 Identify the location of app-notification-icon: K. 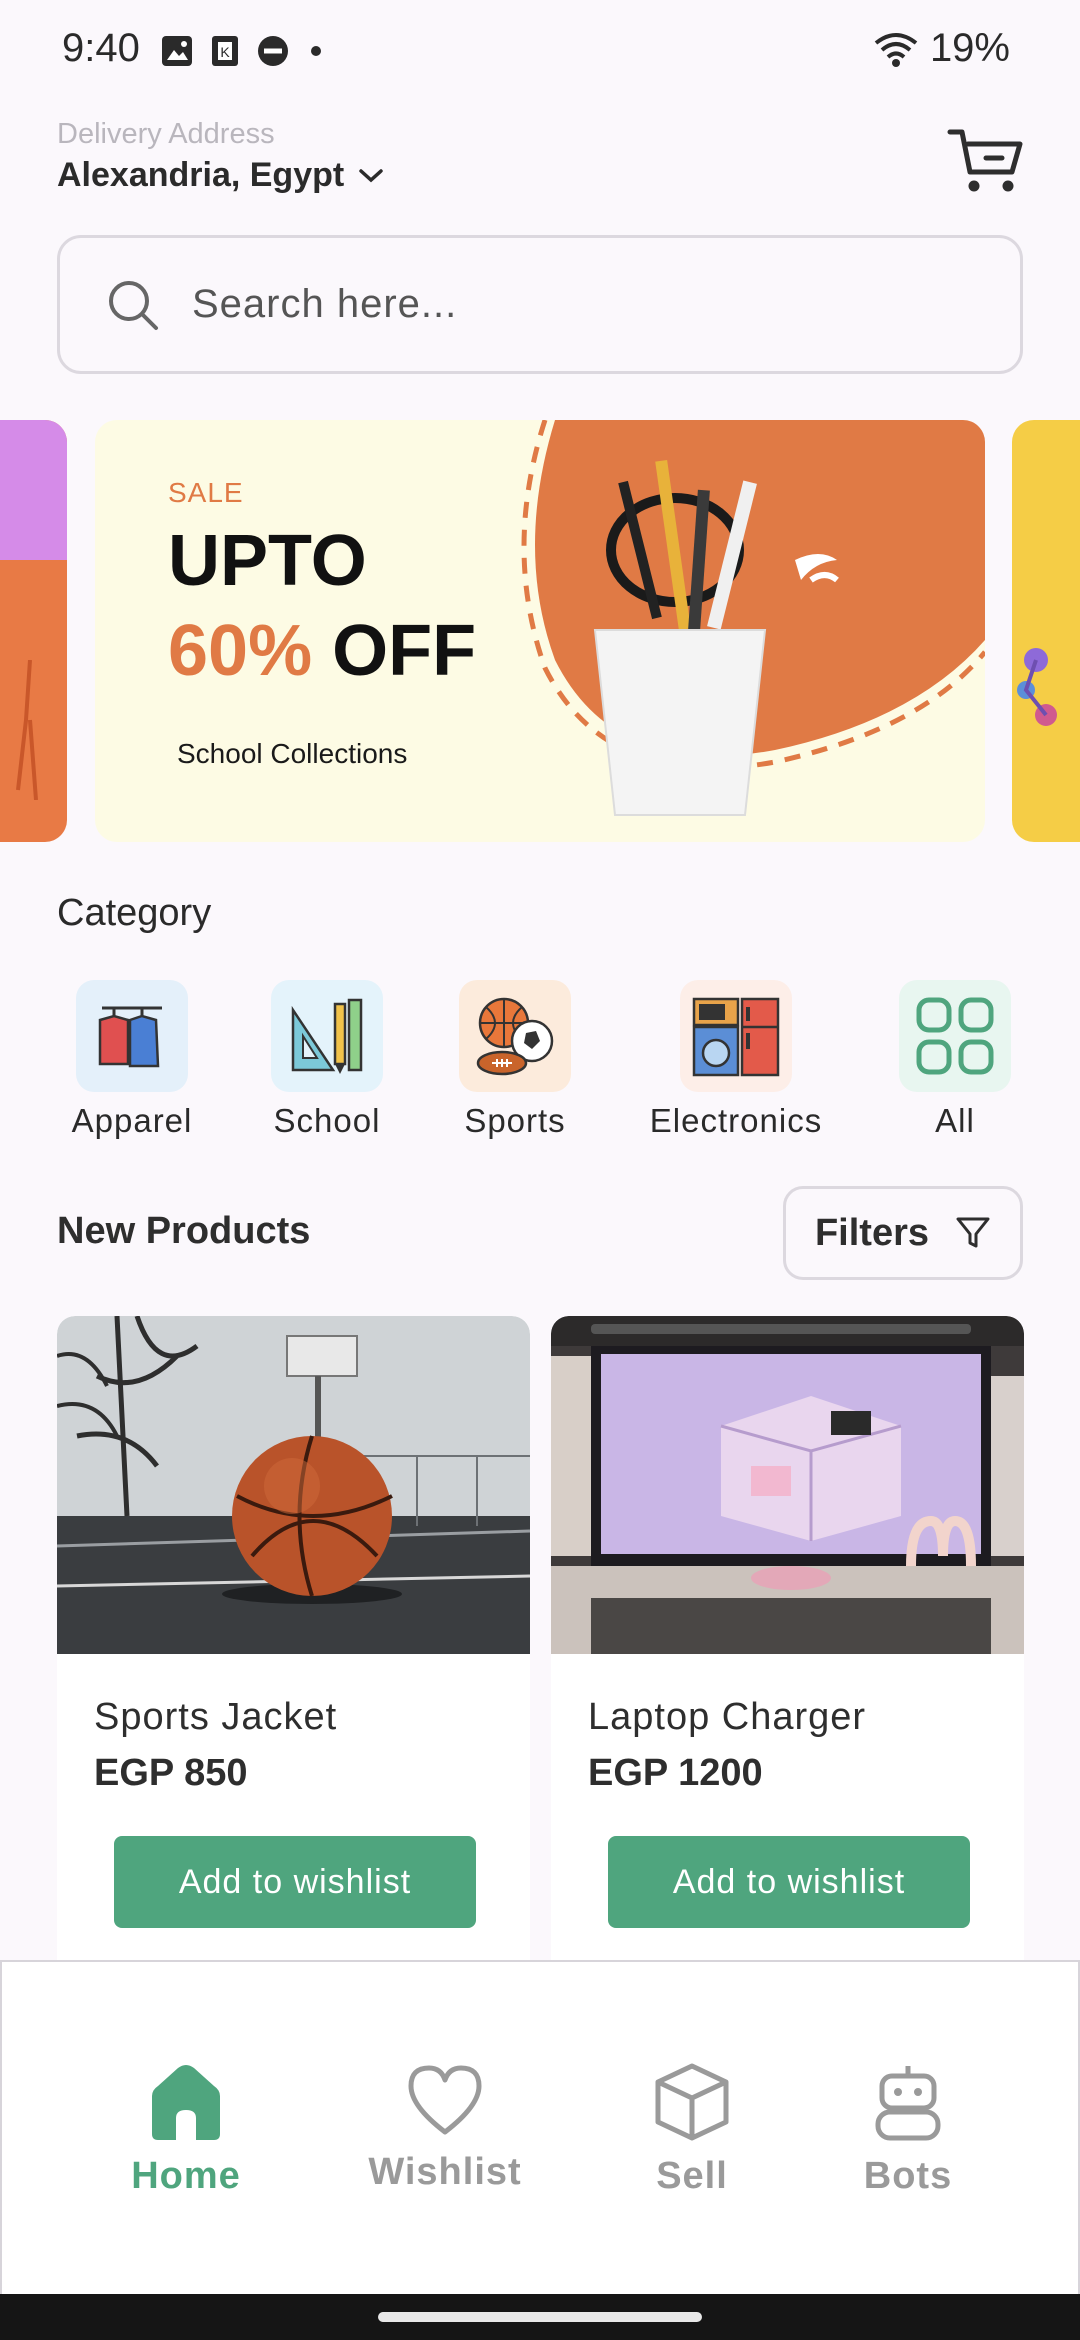
(225, 51).